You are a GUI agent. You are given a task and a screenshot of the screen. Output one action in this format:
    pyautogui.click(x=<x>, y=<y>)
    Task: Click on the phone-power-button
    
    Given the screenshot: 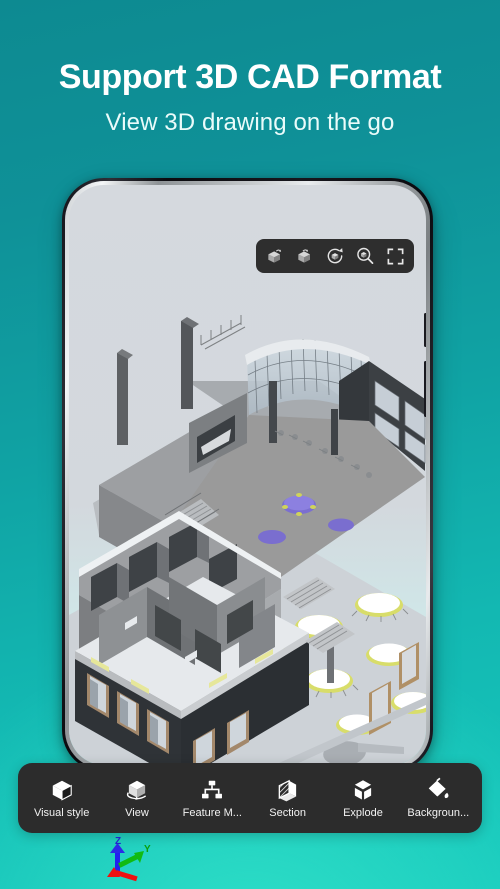 What is the action you would take?
    pyautogui.click(x=425, y=389)
    